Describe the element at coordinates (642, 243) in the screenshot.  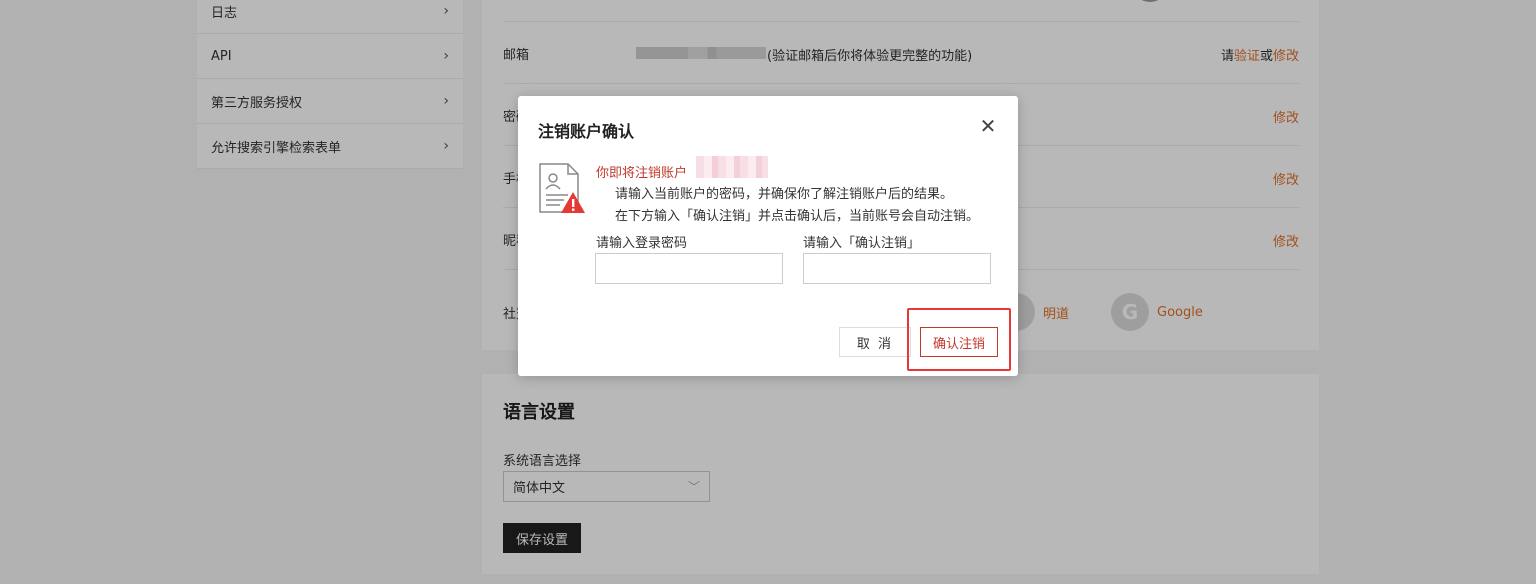
I see `password-field-label: 请输入登录密码` at that location.